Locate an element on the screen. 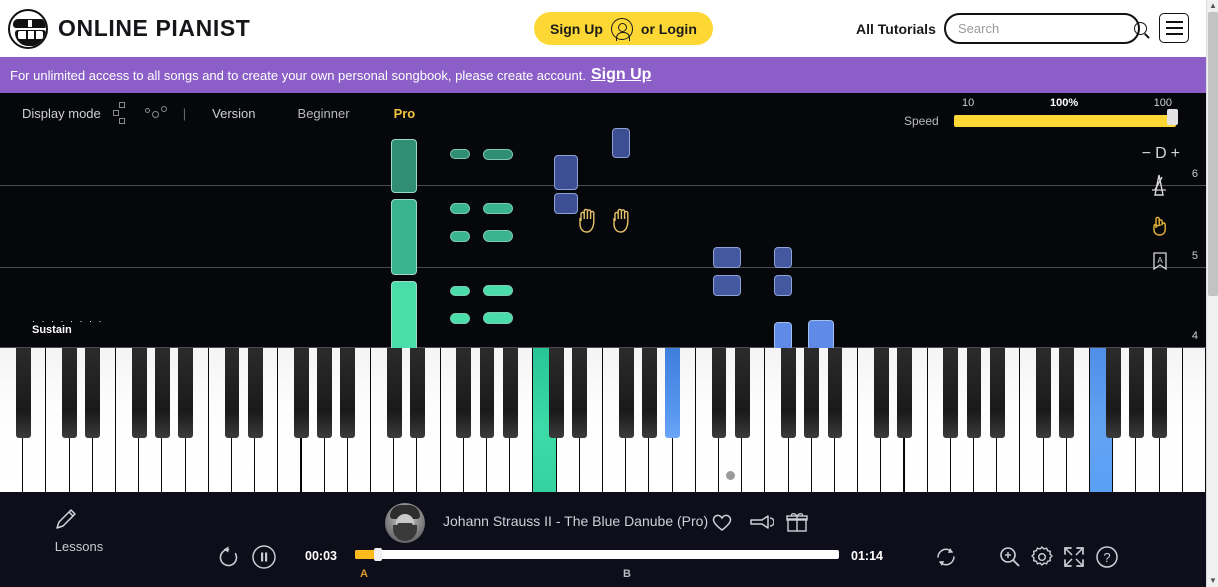 The height and width of the screenshot is (587, 1218). playback-progress-bar is located at coordinates (597, 554).